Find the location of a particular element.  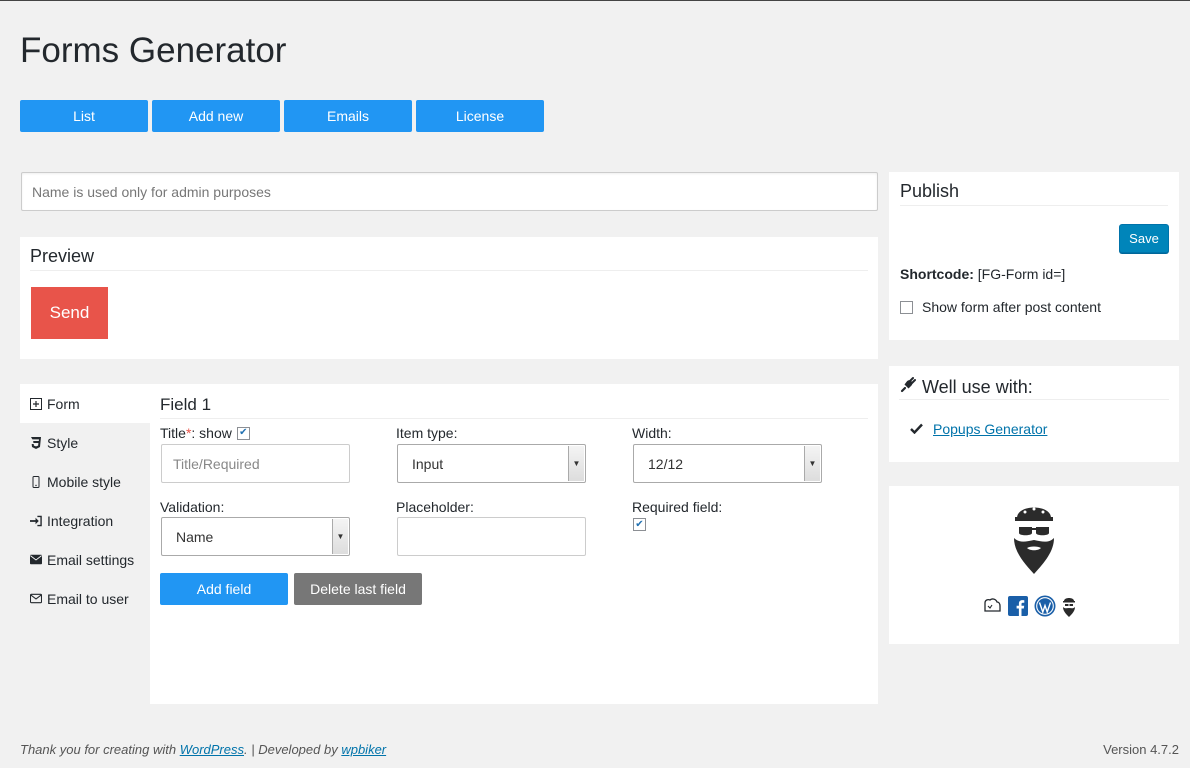

placeholder-input is located at coordinates (491, 536).